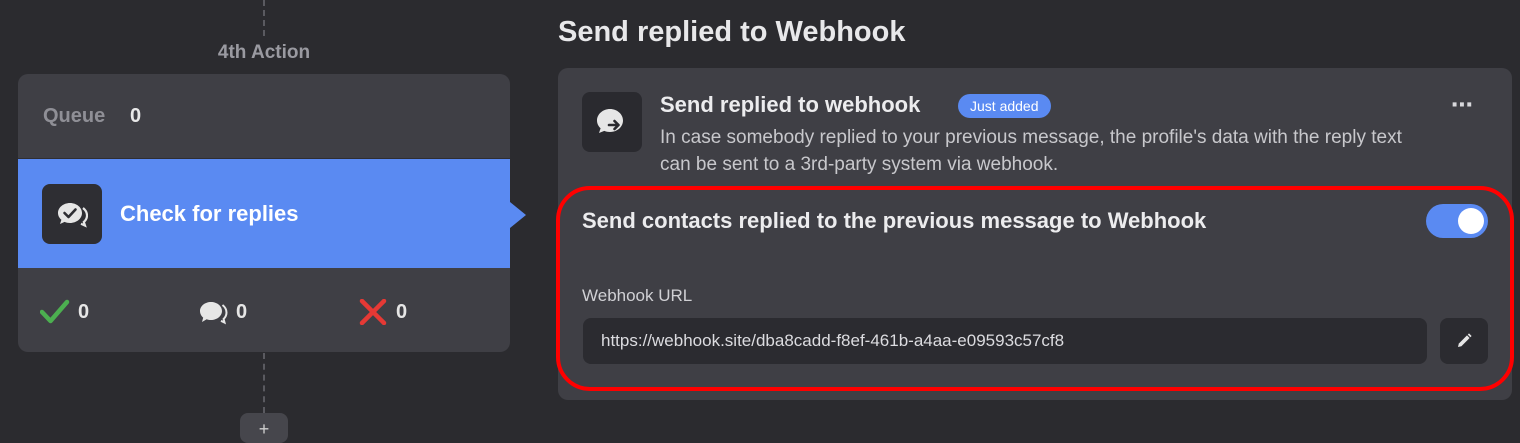 This screenshot has width=1520, height=443. Describe the element at coordinates (637, 295) in the screenshot. I see `webhook-url-label: Webhook URL` at that location.